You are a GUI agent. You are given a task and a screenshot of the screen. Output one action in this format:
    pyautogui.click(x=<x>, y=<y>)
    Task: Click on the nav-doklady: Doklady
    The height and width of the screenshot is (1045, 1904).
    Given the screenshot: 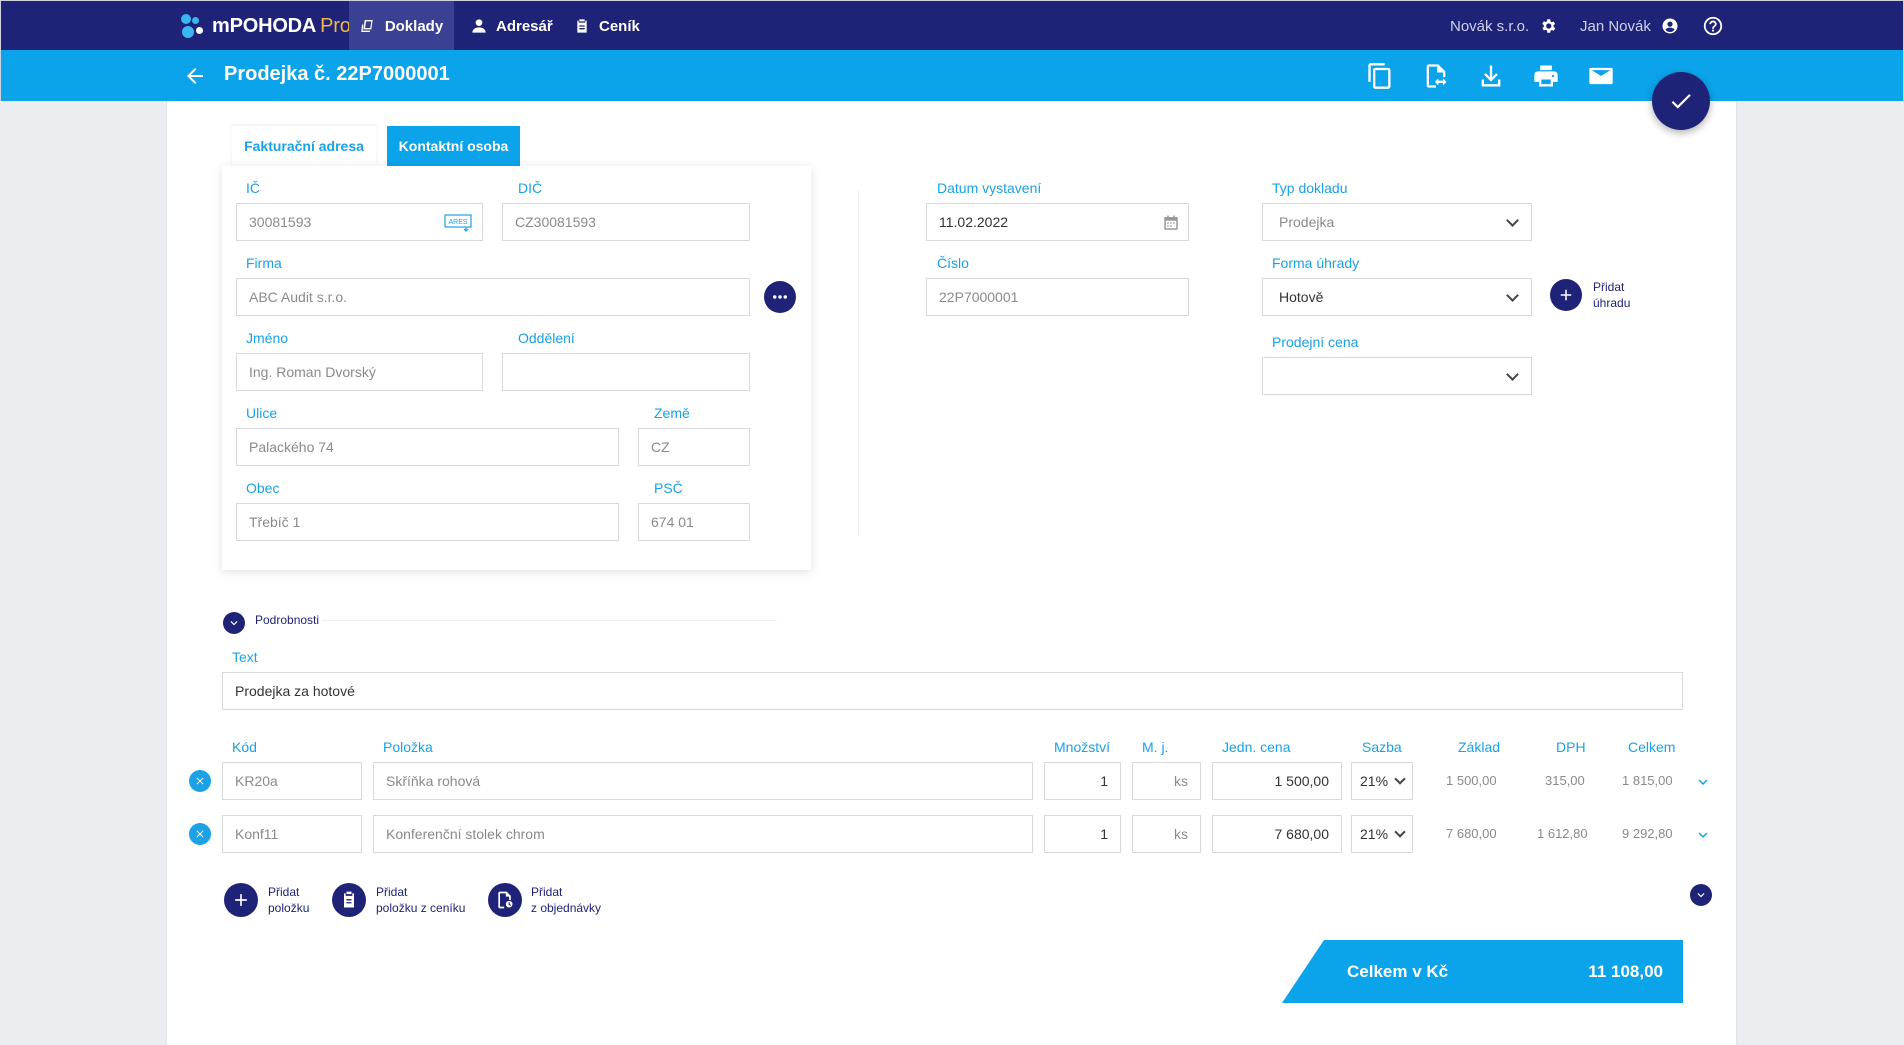 What is the action you would take?
    pyautogui.click(x=401, y=26)
    